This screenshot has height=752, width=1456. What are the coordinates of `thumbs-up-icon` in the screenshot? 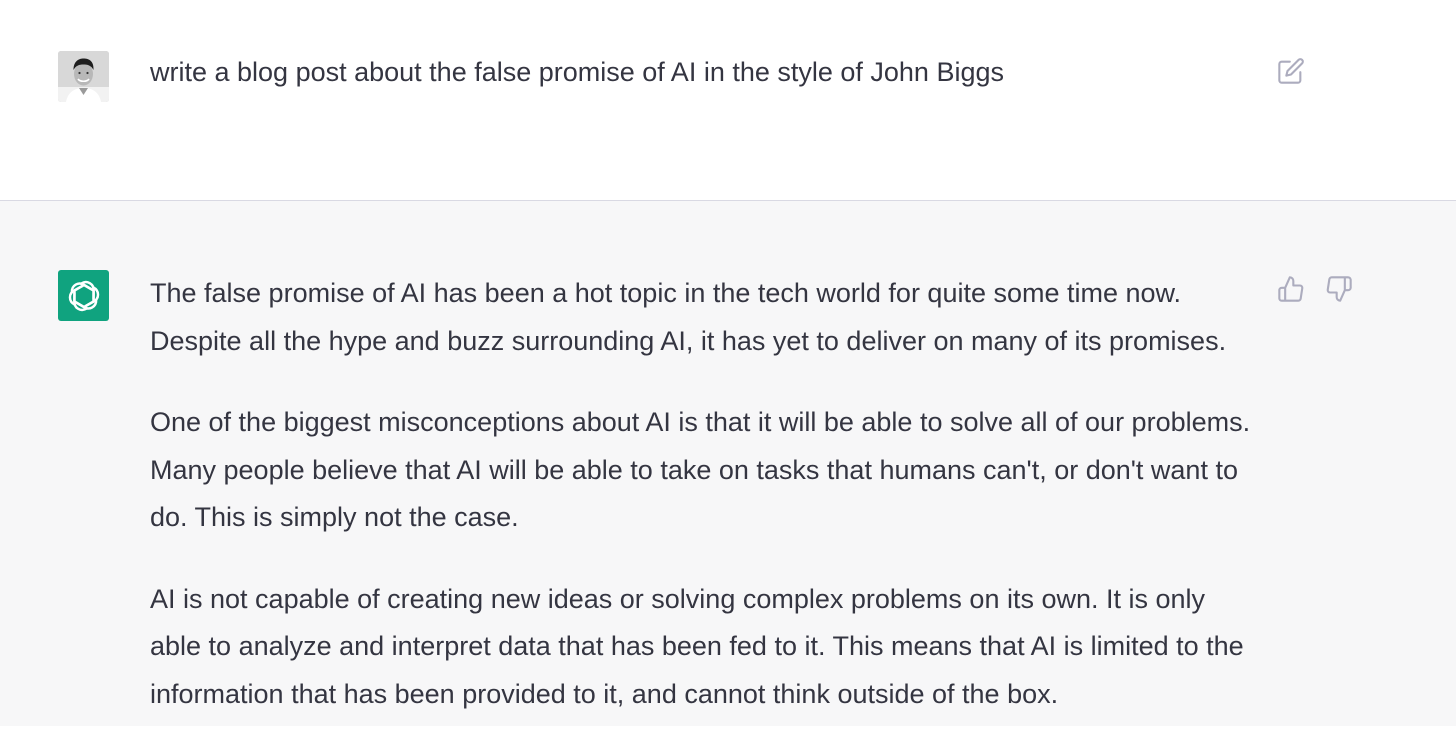 It's located at (1291, 289).